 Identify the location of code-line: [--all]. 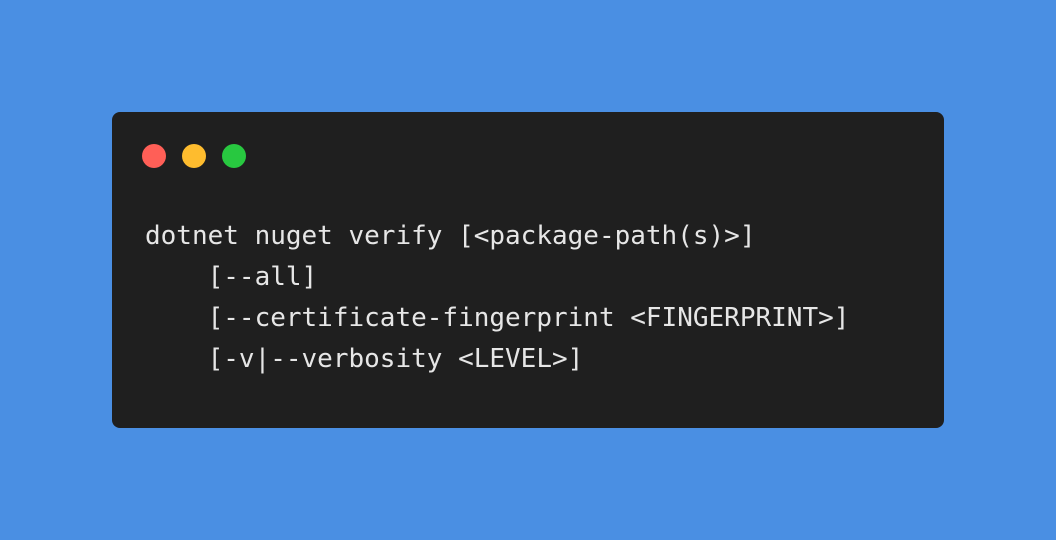
(231, 277).